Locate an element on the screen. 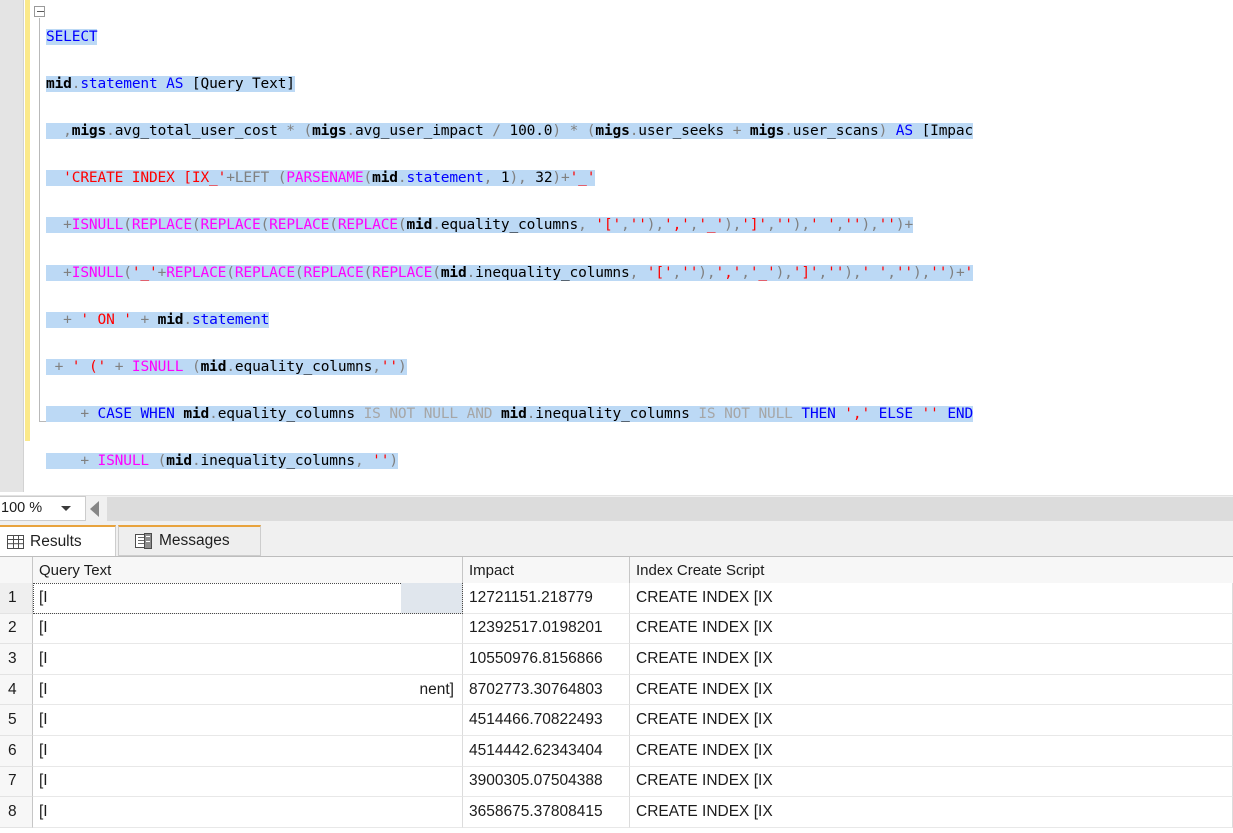 Image resolution: width=1233 pixels, height=833 pixels. column-header-query-text: Query Text is located at coordinates (248, 570).